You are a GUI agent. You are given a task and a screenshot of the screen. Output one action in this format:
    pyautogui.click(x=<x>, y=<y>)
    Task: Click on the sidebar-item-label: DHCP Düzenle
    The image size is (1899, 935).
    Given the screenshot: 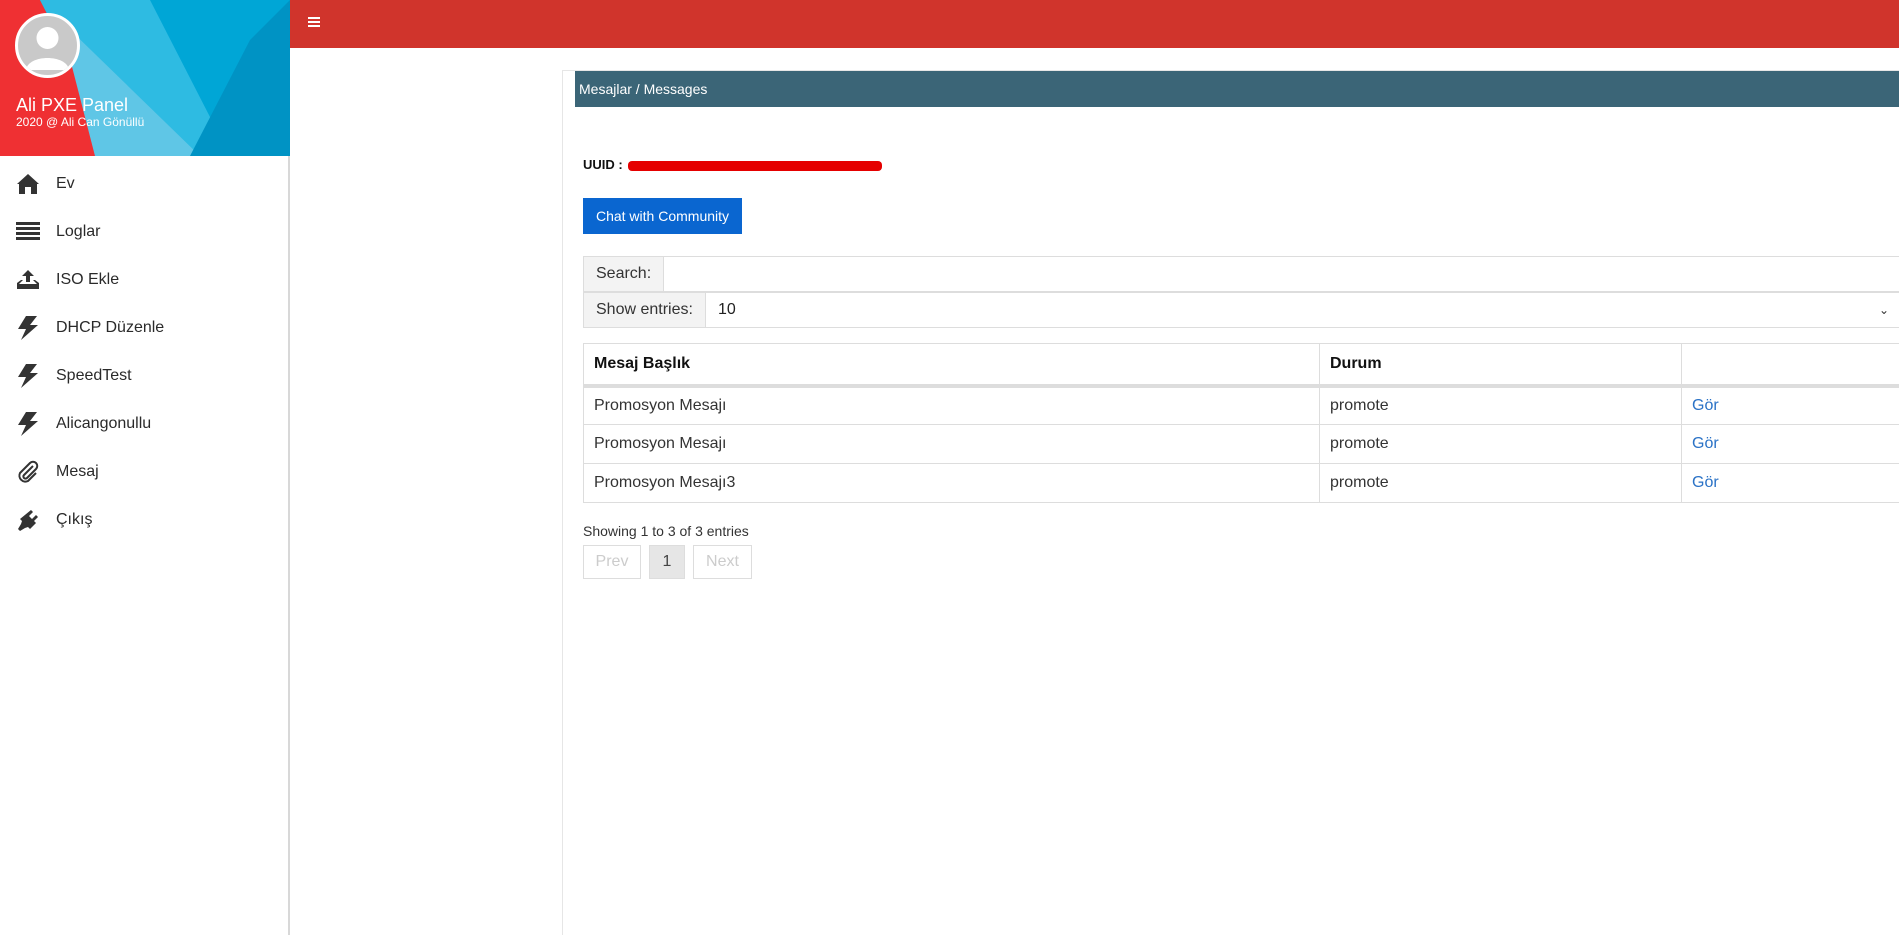 What is the action you would take?
    pyautogui.click(x=110, y=327)
    